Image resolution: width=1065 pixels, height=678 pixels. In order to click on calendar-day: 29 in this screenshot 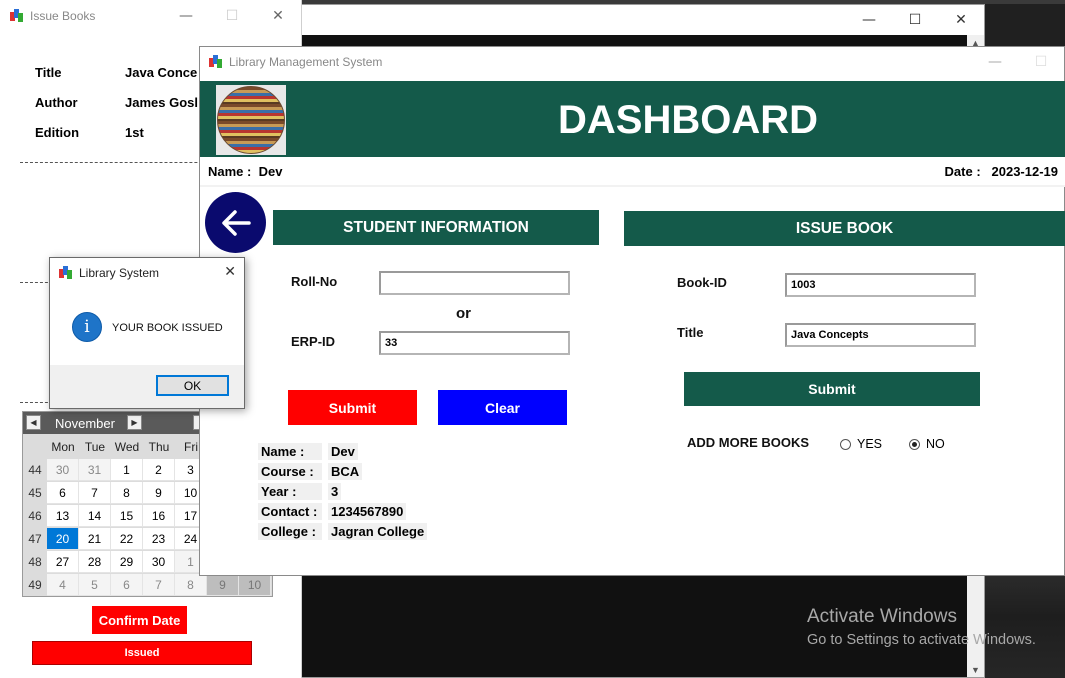, I will do `click(127, 562)`.